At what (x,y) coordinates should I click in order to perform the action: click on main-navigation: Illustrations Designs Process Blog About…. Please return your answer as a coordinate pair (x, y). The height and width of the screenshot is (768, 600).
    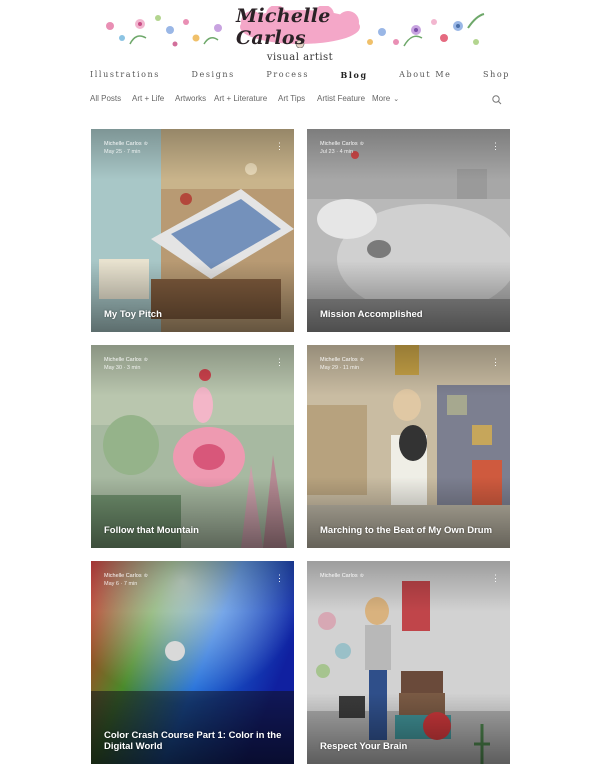
    Looking at the image, I should click on (300, 78).